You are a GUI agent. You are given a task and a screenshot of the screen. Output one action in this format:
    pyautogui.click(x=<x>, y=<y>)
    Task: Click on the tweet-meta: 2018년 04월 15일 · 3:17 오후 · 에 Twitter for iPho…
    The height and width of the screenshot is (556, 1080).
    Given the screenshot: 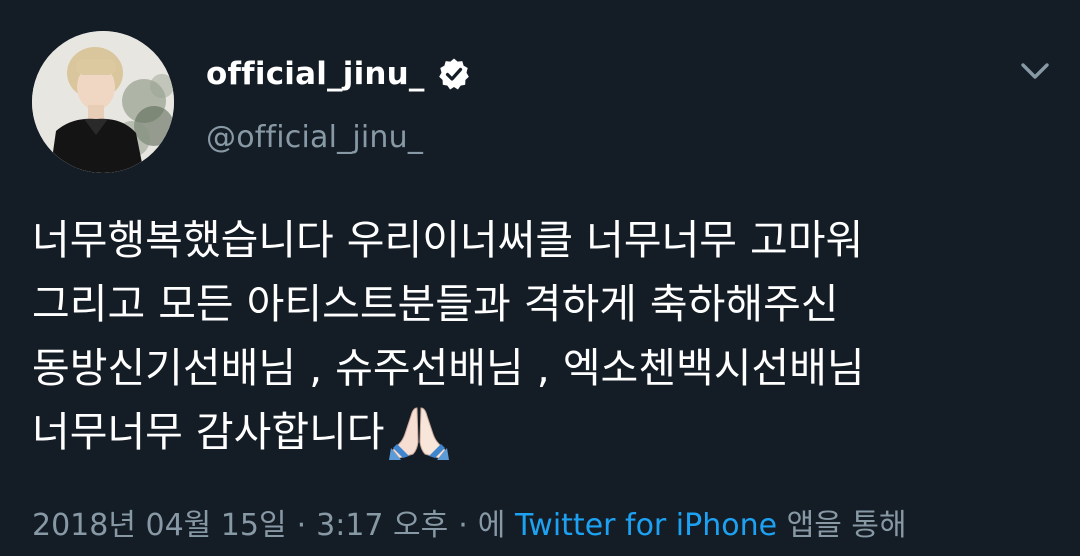 What is the action you would take?
    pyautogui.click(x=469, y=522)
    